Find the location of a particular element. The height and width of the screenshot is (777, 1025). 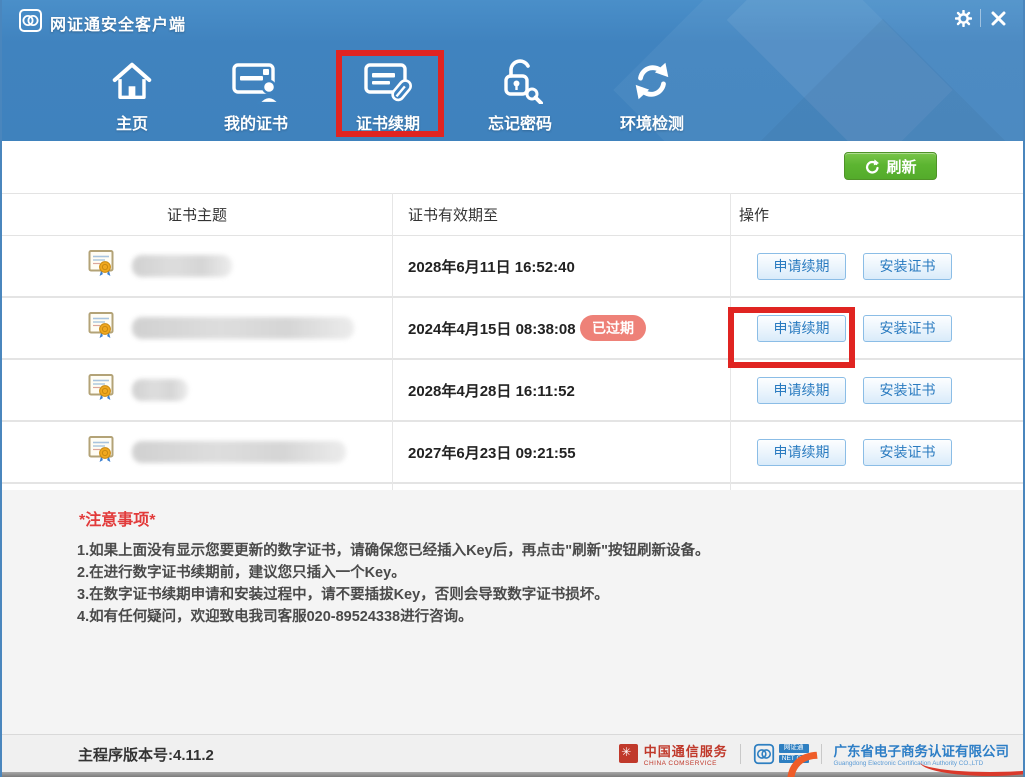

table-row: 2028年4月28日 16:11:52 申请续期 安装证书 is located at coordinates (512, 391).